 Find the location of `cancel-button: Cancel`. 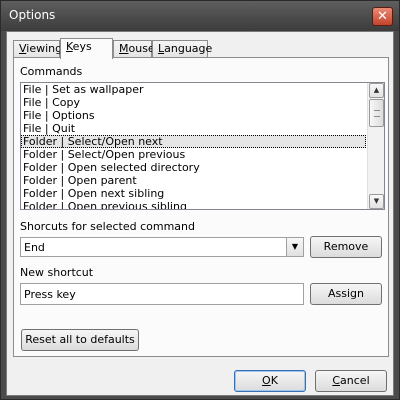

cancel-button: Cancel is located at coordinates (351, 381).